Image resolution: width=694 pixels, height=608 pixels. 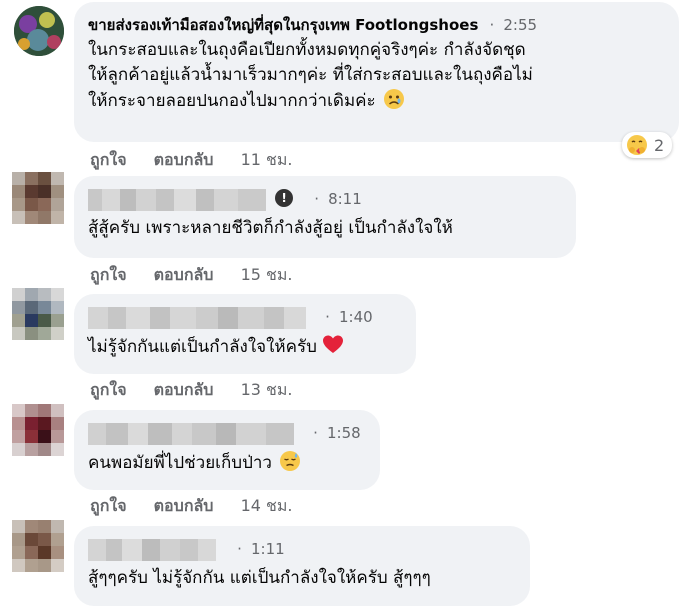 I want to click on comment-line-3: ให้กระจายลอยปนกองไปมากกว่าเดิมค่ะ, so click(x=376, y=101).